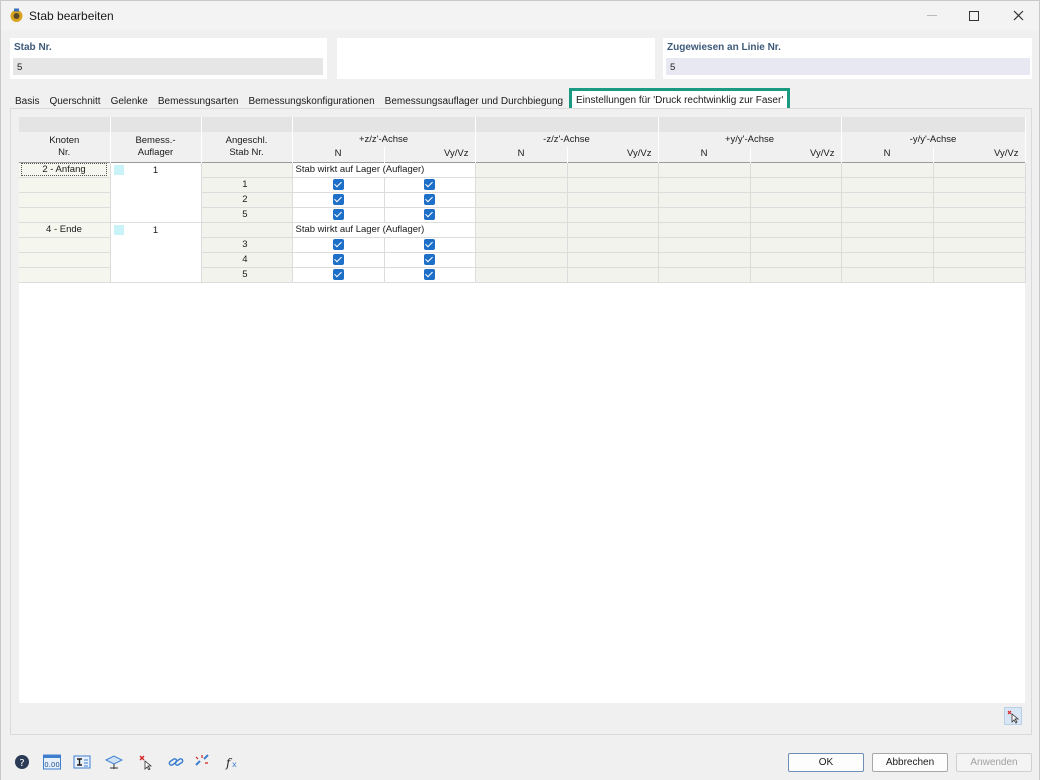 The image size is (1040, 780). What do you see at coordinates (52, 761) in the screenshot?
I see `units-icon: 0.00` at bounding box center [52, 761].